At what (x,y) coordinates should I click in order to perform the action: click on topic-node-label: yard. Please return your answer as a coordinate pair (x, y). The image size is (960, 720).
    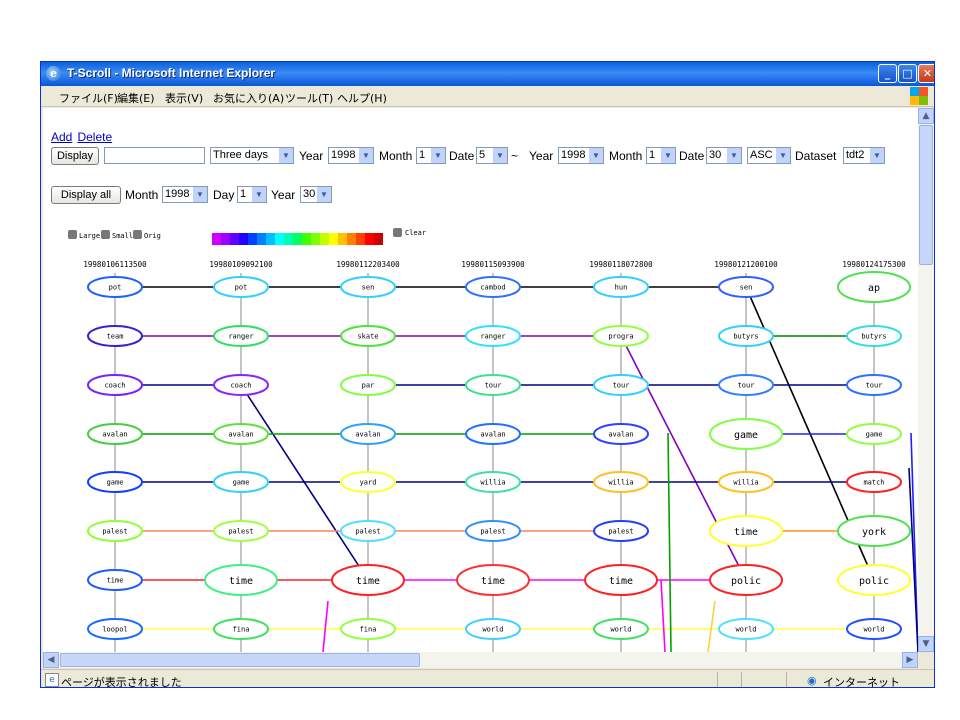
    Looking at the image, I should click on (368, 483).